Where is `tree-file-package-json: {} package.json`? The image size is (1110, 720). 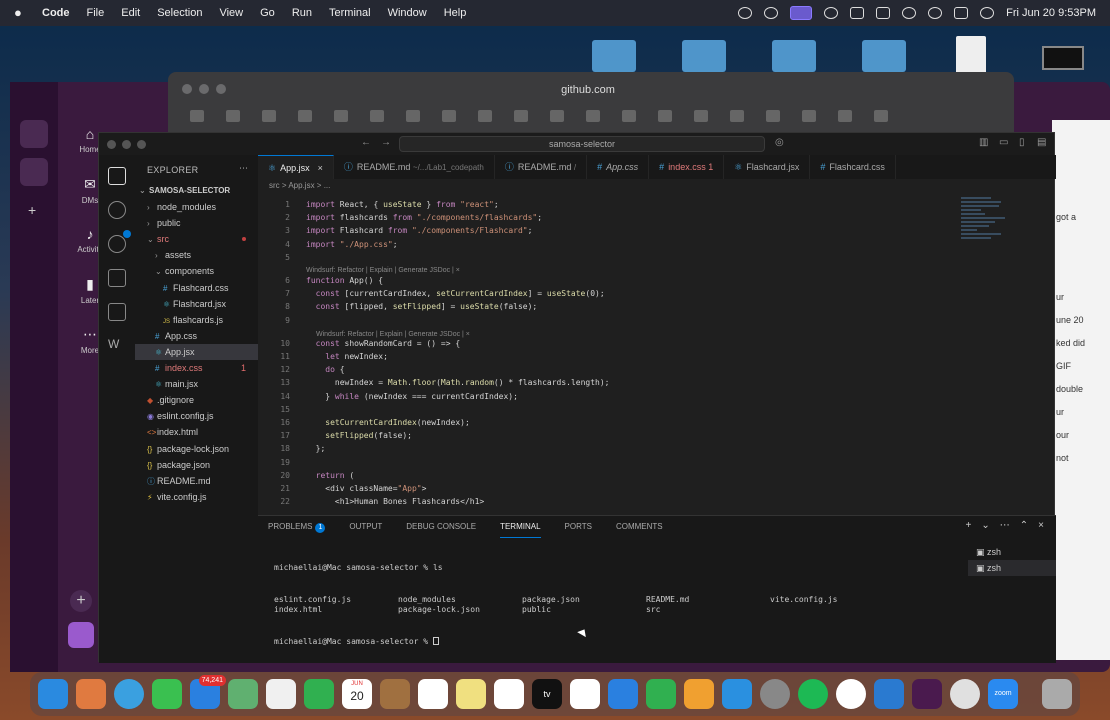 tree-file-package-json: {} package.json is located at coordinates (196, 465).